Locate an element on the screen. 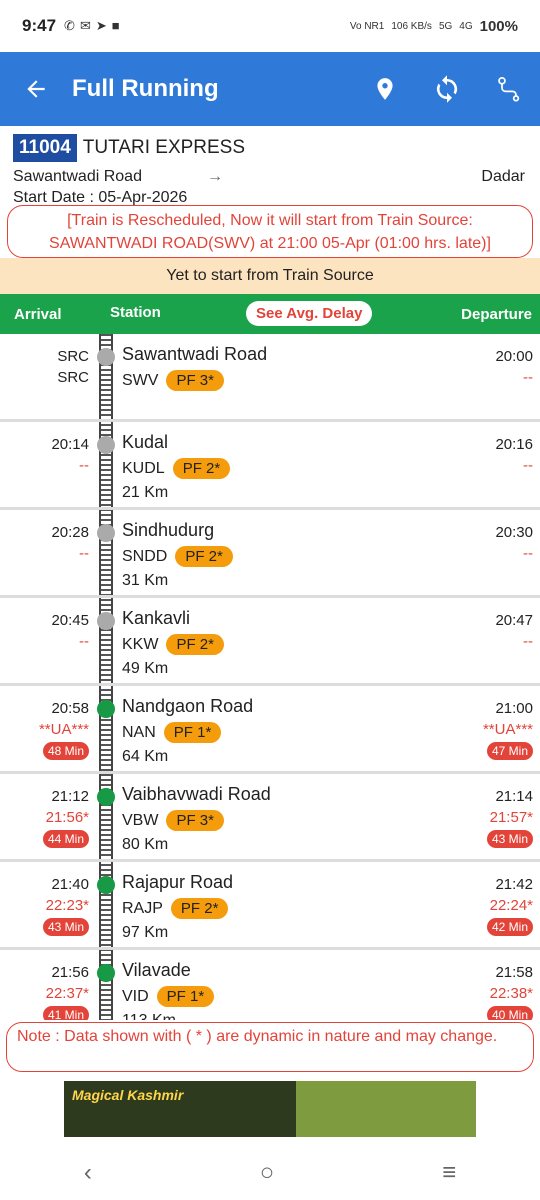 The height and width of the screenshot is (1200, 540). location-button is located at coordinates (385, 89).